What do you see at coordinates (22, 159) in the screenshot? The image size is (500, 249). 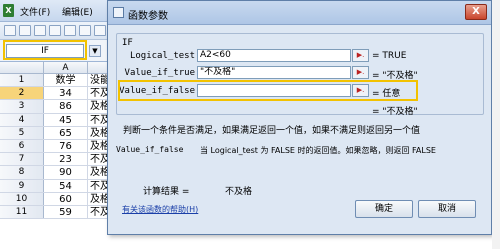 I see `row-header: 7` at bounding box center [22, 159].